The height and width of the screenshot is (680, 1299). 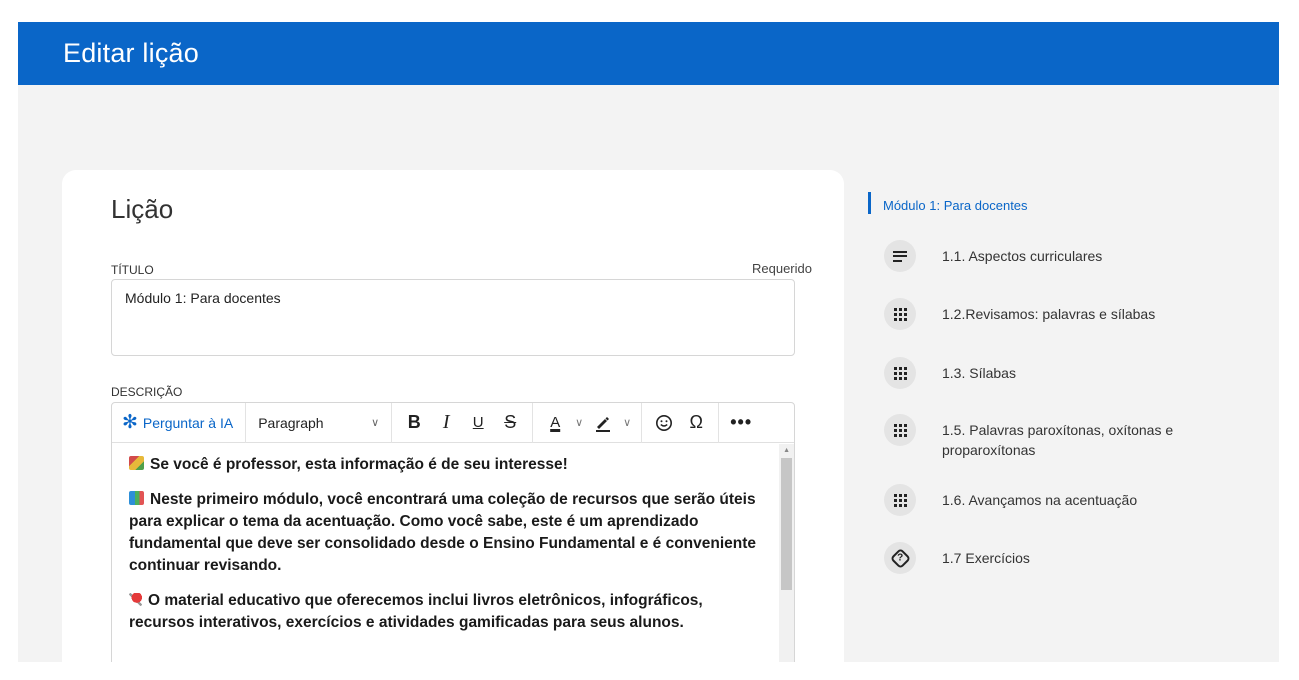 What do you see at coordinates (414, 423) in the screenshot?
I see `bold-button: B` at bounding box center [414, 423].